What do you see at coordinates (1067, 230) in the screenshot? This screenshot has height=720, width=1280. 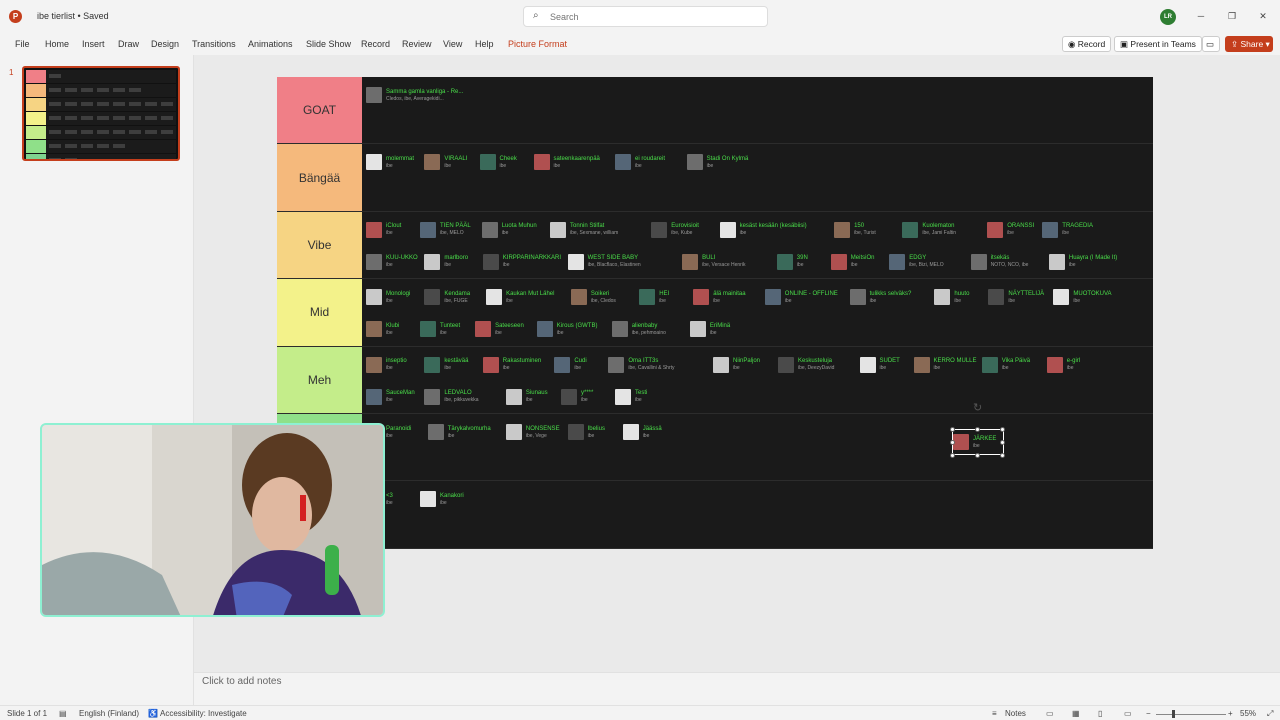 I see `song-card: TRAGEDIA ibe` at bounding box center [1067, 230].